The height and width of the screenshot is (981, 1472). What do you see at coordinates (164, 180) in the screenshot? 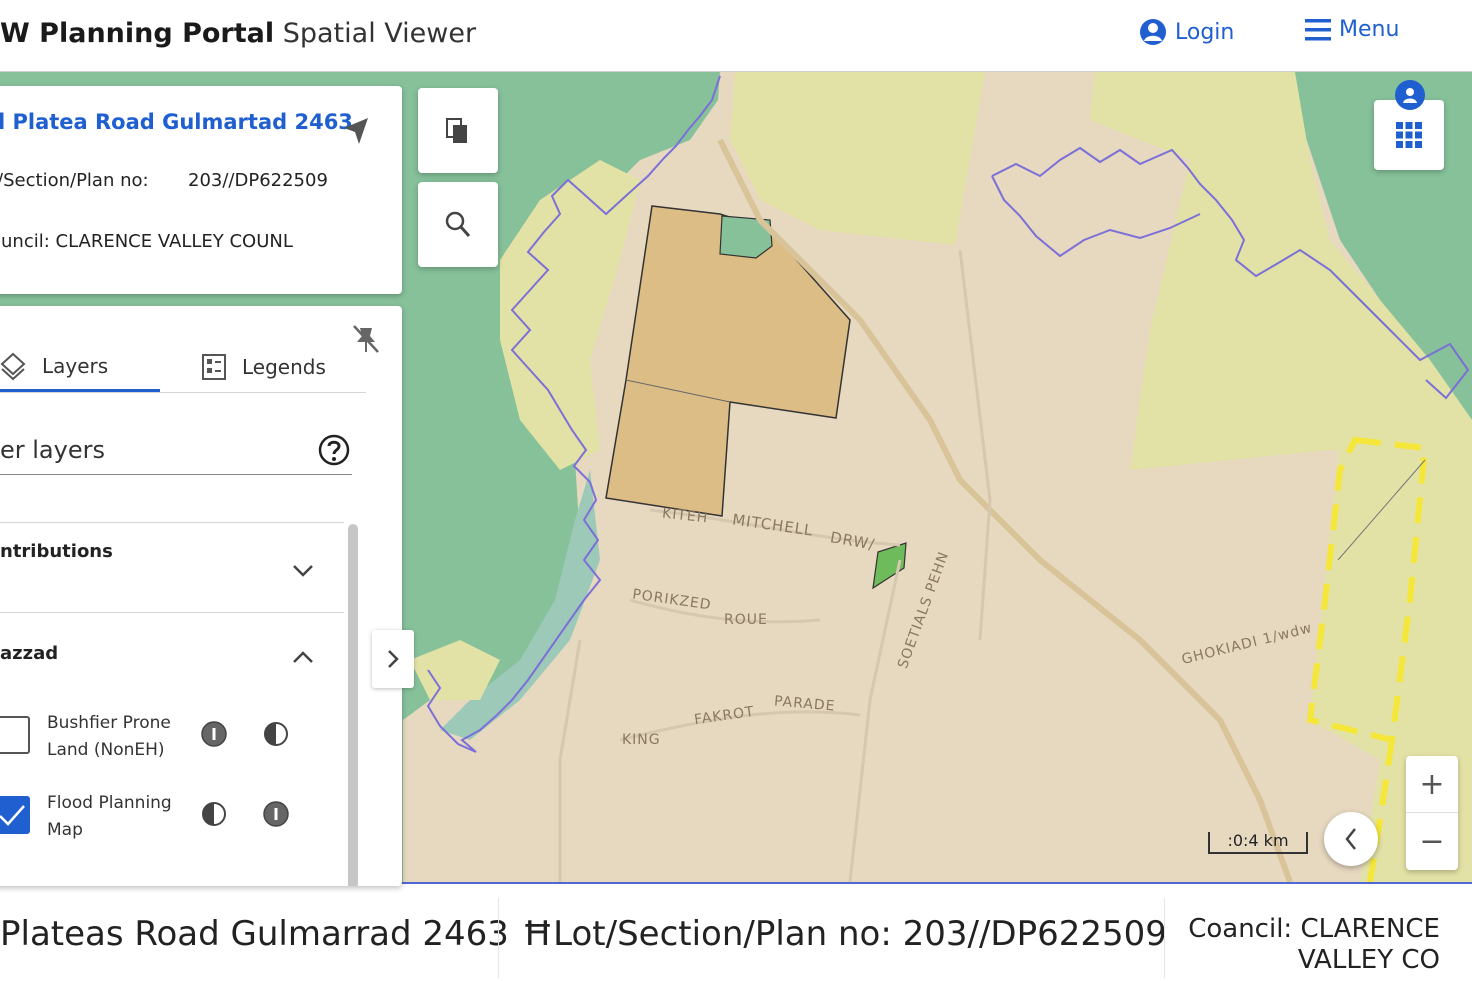
I see `lot-row: t/Section/Plan no: 203//DP622509` at bounding box center [164, 180].